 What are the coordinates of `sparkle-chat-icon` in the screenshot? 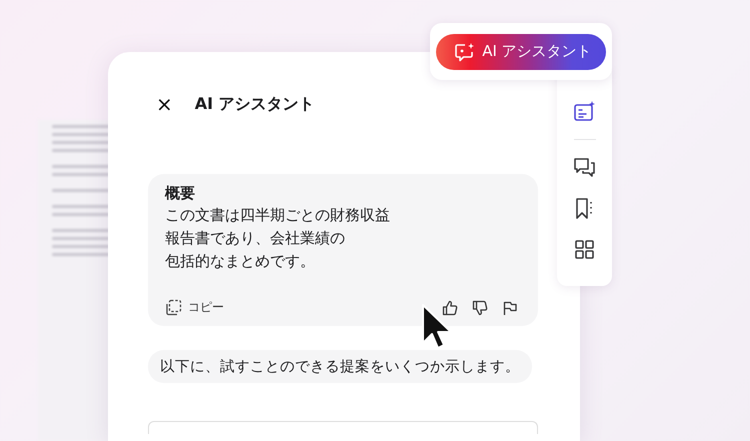 It's located at (465, 52).